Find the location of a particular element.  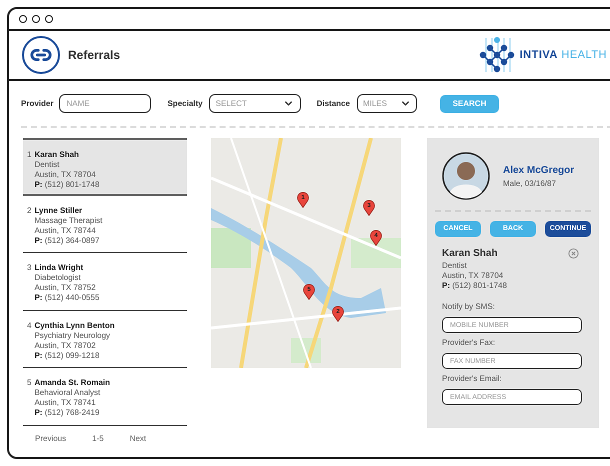

provider-phone: P: (512) 099-1218 is located at coordinates (67, 355).